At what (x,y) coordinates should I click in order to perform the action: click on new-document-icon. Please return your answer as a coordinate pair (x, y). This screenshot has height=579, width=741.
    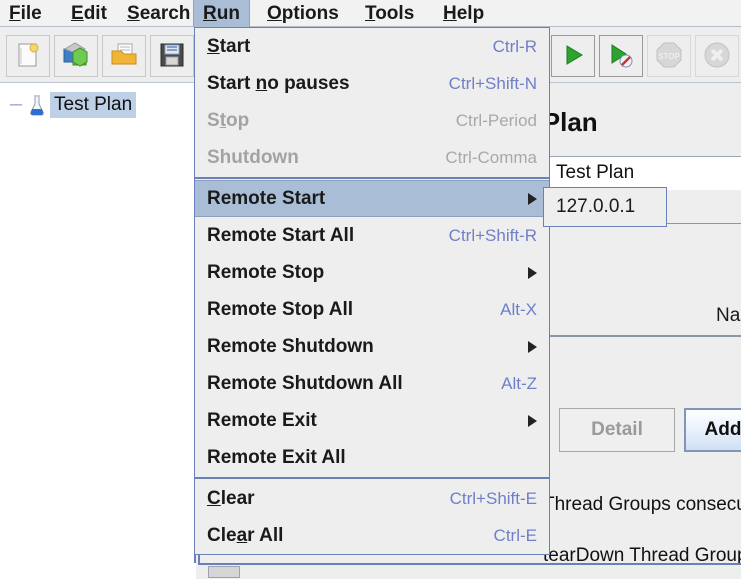
    Looking at the image, I should click on (28, 55).